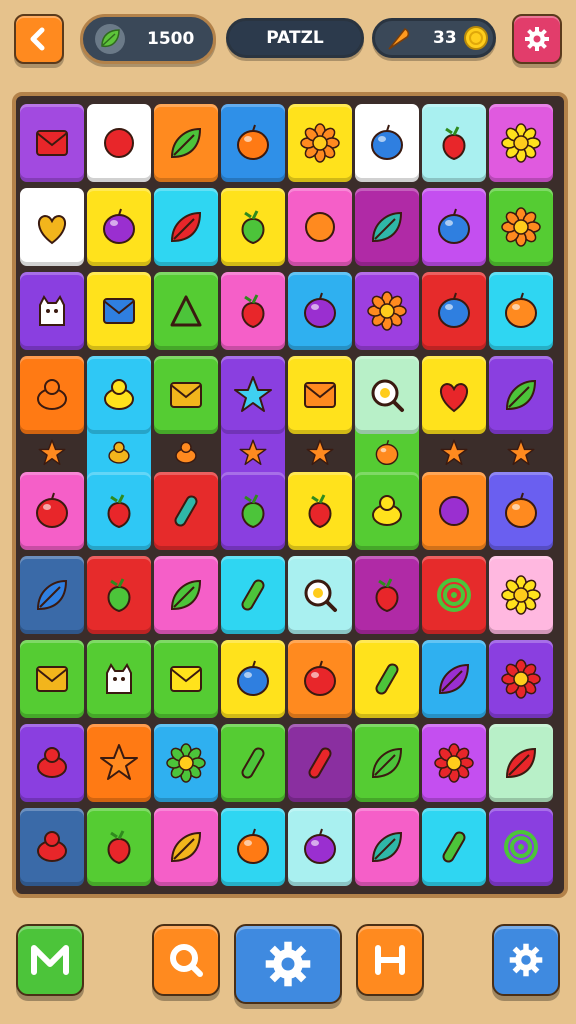 This screenshot has width=576, height=1024. Describe the element at coordinates (526, 960) in the screenshot. I see `options-button` at that location.